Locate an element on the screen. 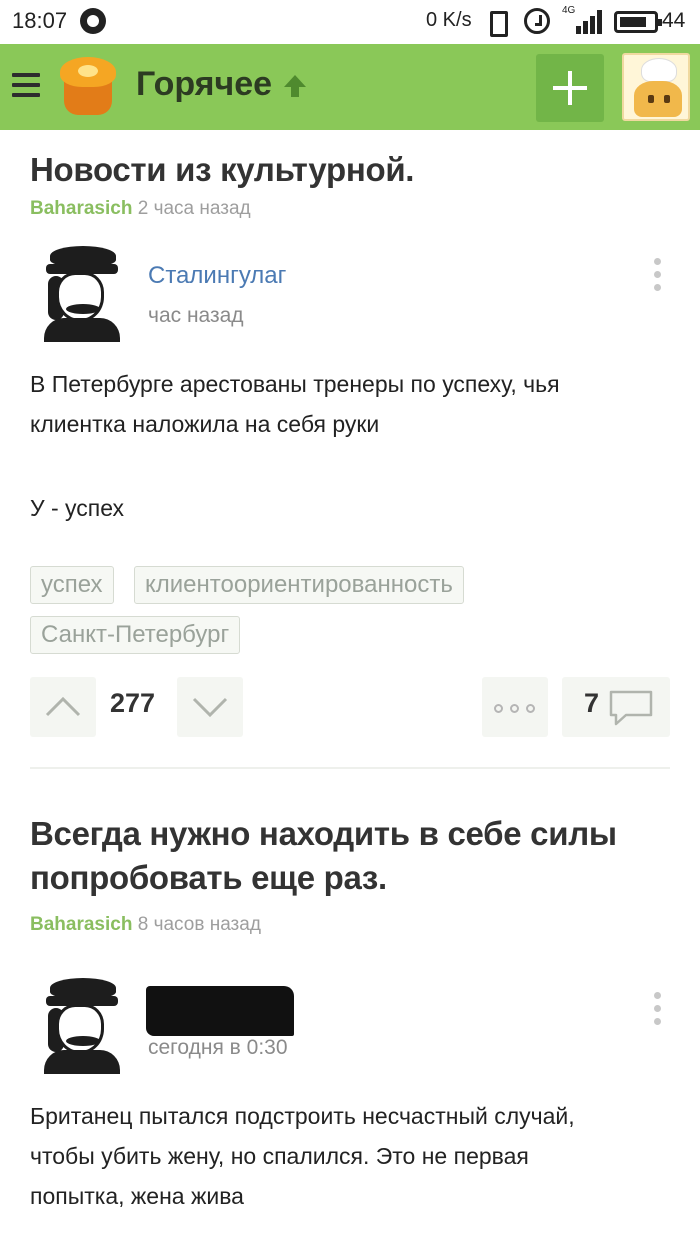 Image resolution: width=700 pixels, height=1244 pixels. comments-count: 7 is located at coordinates (592, 703).